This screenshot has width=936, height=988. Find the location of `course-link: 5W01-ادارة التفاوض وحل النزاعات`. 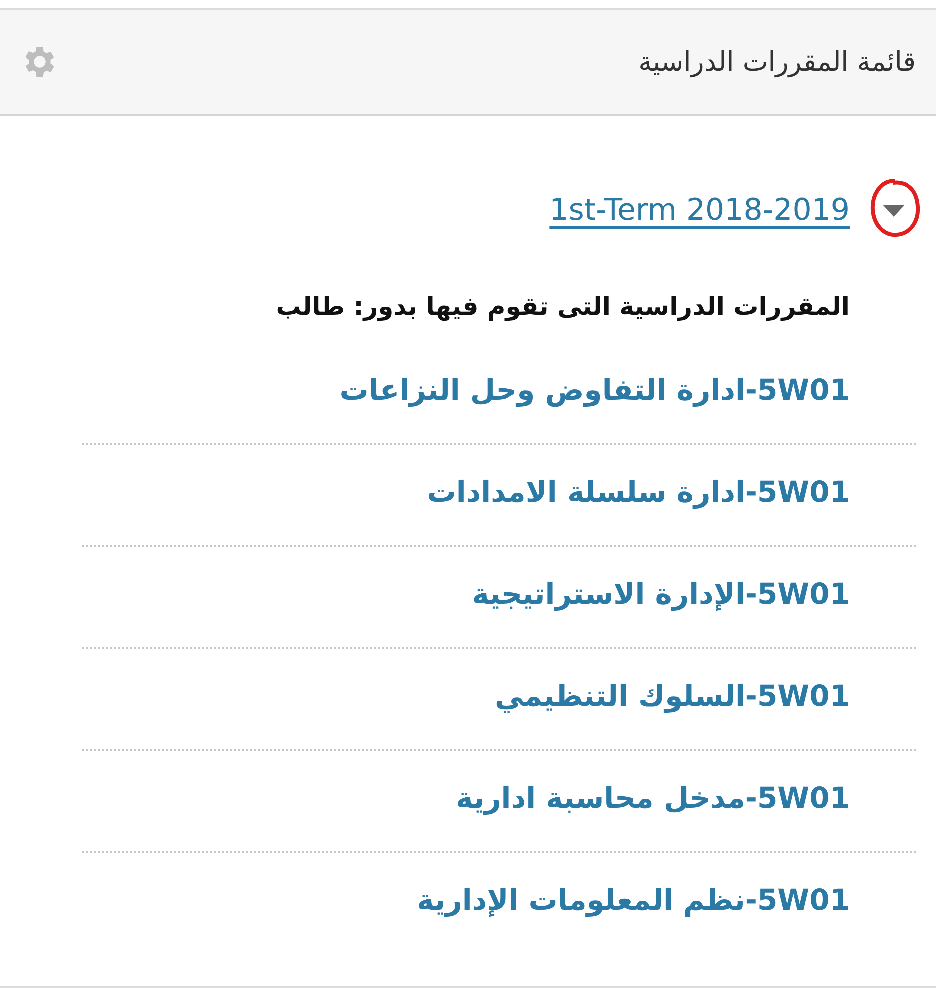

course-link: 5W01-ادارة التفاوض وحل النزاعات is located at coordinates (595, 390).